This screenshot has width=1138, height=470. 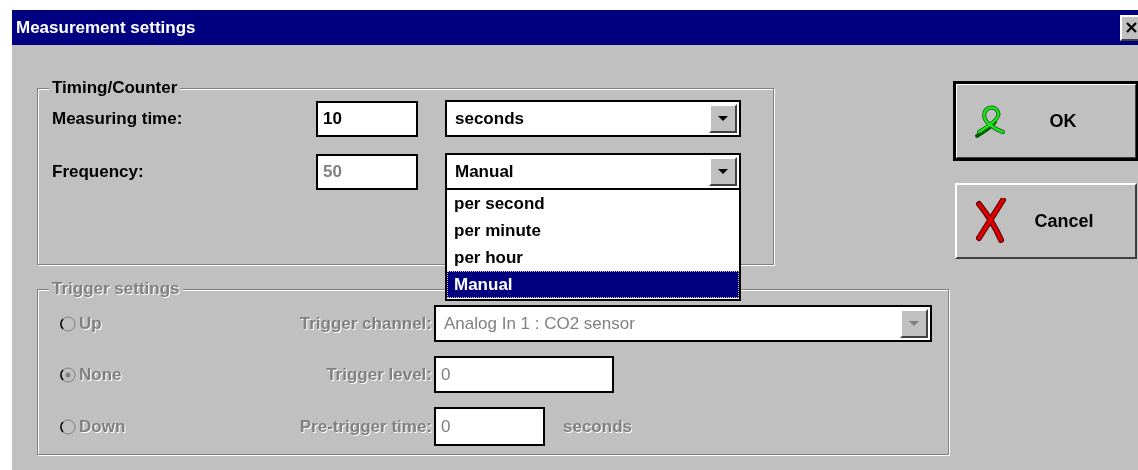 What do you see at coordinates (90, 323) in the screenshot?
I see `radio-label: Up` at bounding box center [90, 323].